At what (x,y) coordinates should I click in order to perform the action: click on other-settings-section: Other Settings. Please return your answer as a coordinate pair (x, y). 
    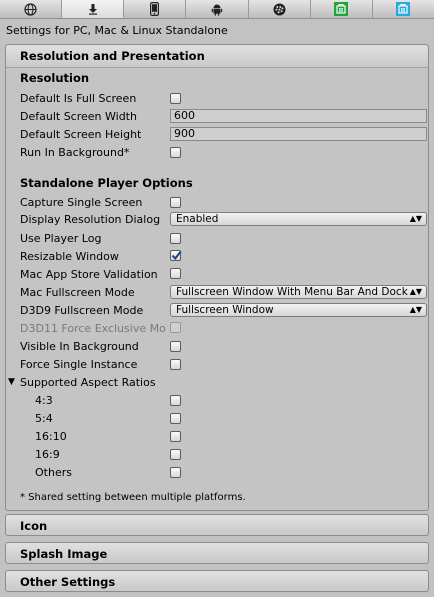
    Looking at the image, I should click on (217, 581).